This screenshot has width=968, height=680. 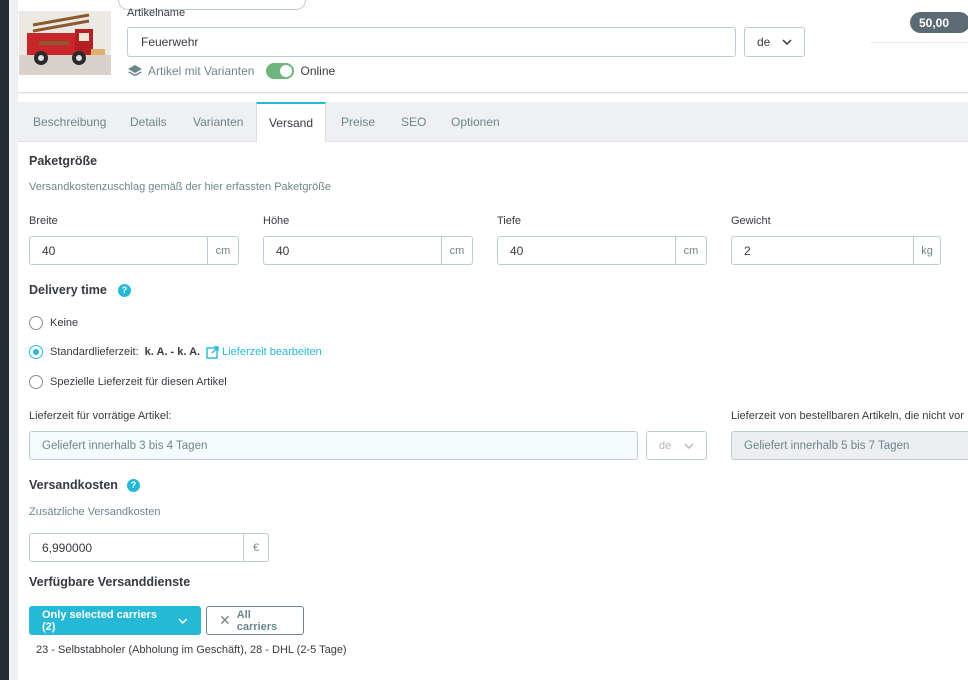 I want to click on language-value: de, so click(x=764, y=42).